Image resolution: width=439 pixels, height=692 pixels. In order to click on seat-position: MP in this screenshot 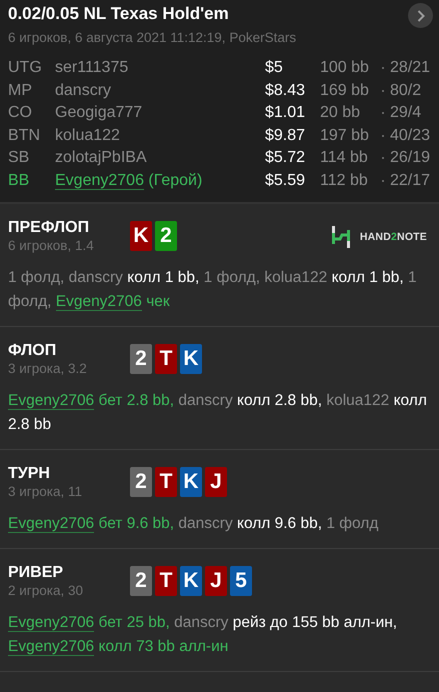, I will do `click(20, 91)`.